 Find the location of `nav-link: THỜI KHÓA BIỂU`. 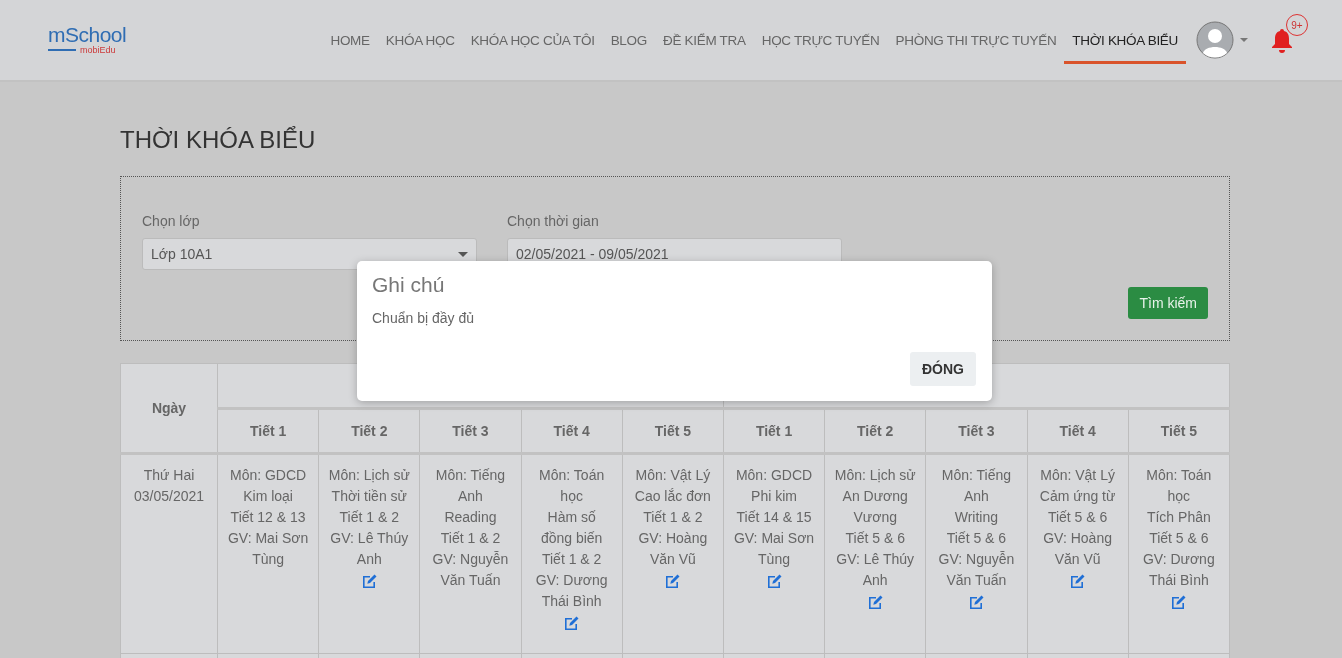

nav-link: THỜI KHÓA BIỂU is located at coordinates (1125, 32).